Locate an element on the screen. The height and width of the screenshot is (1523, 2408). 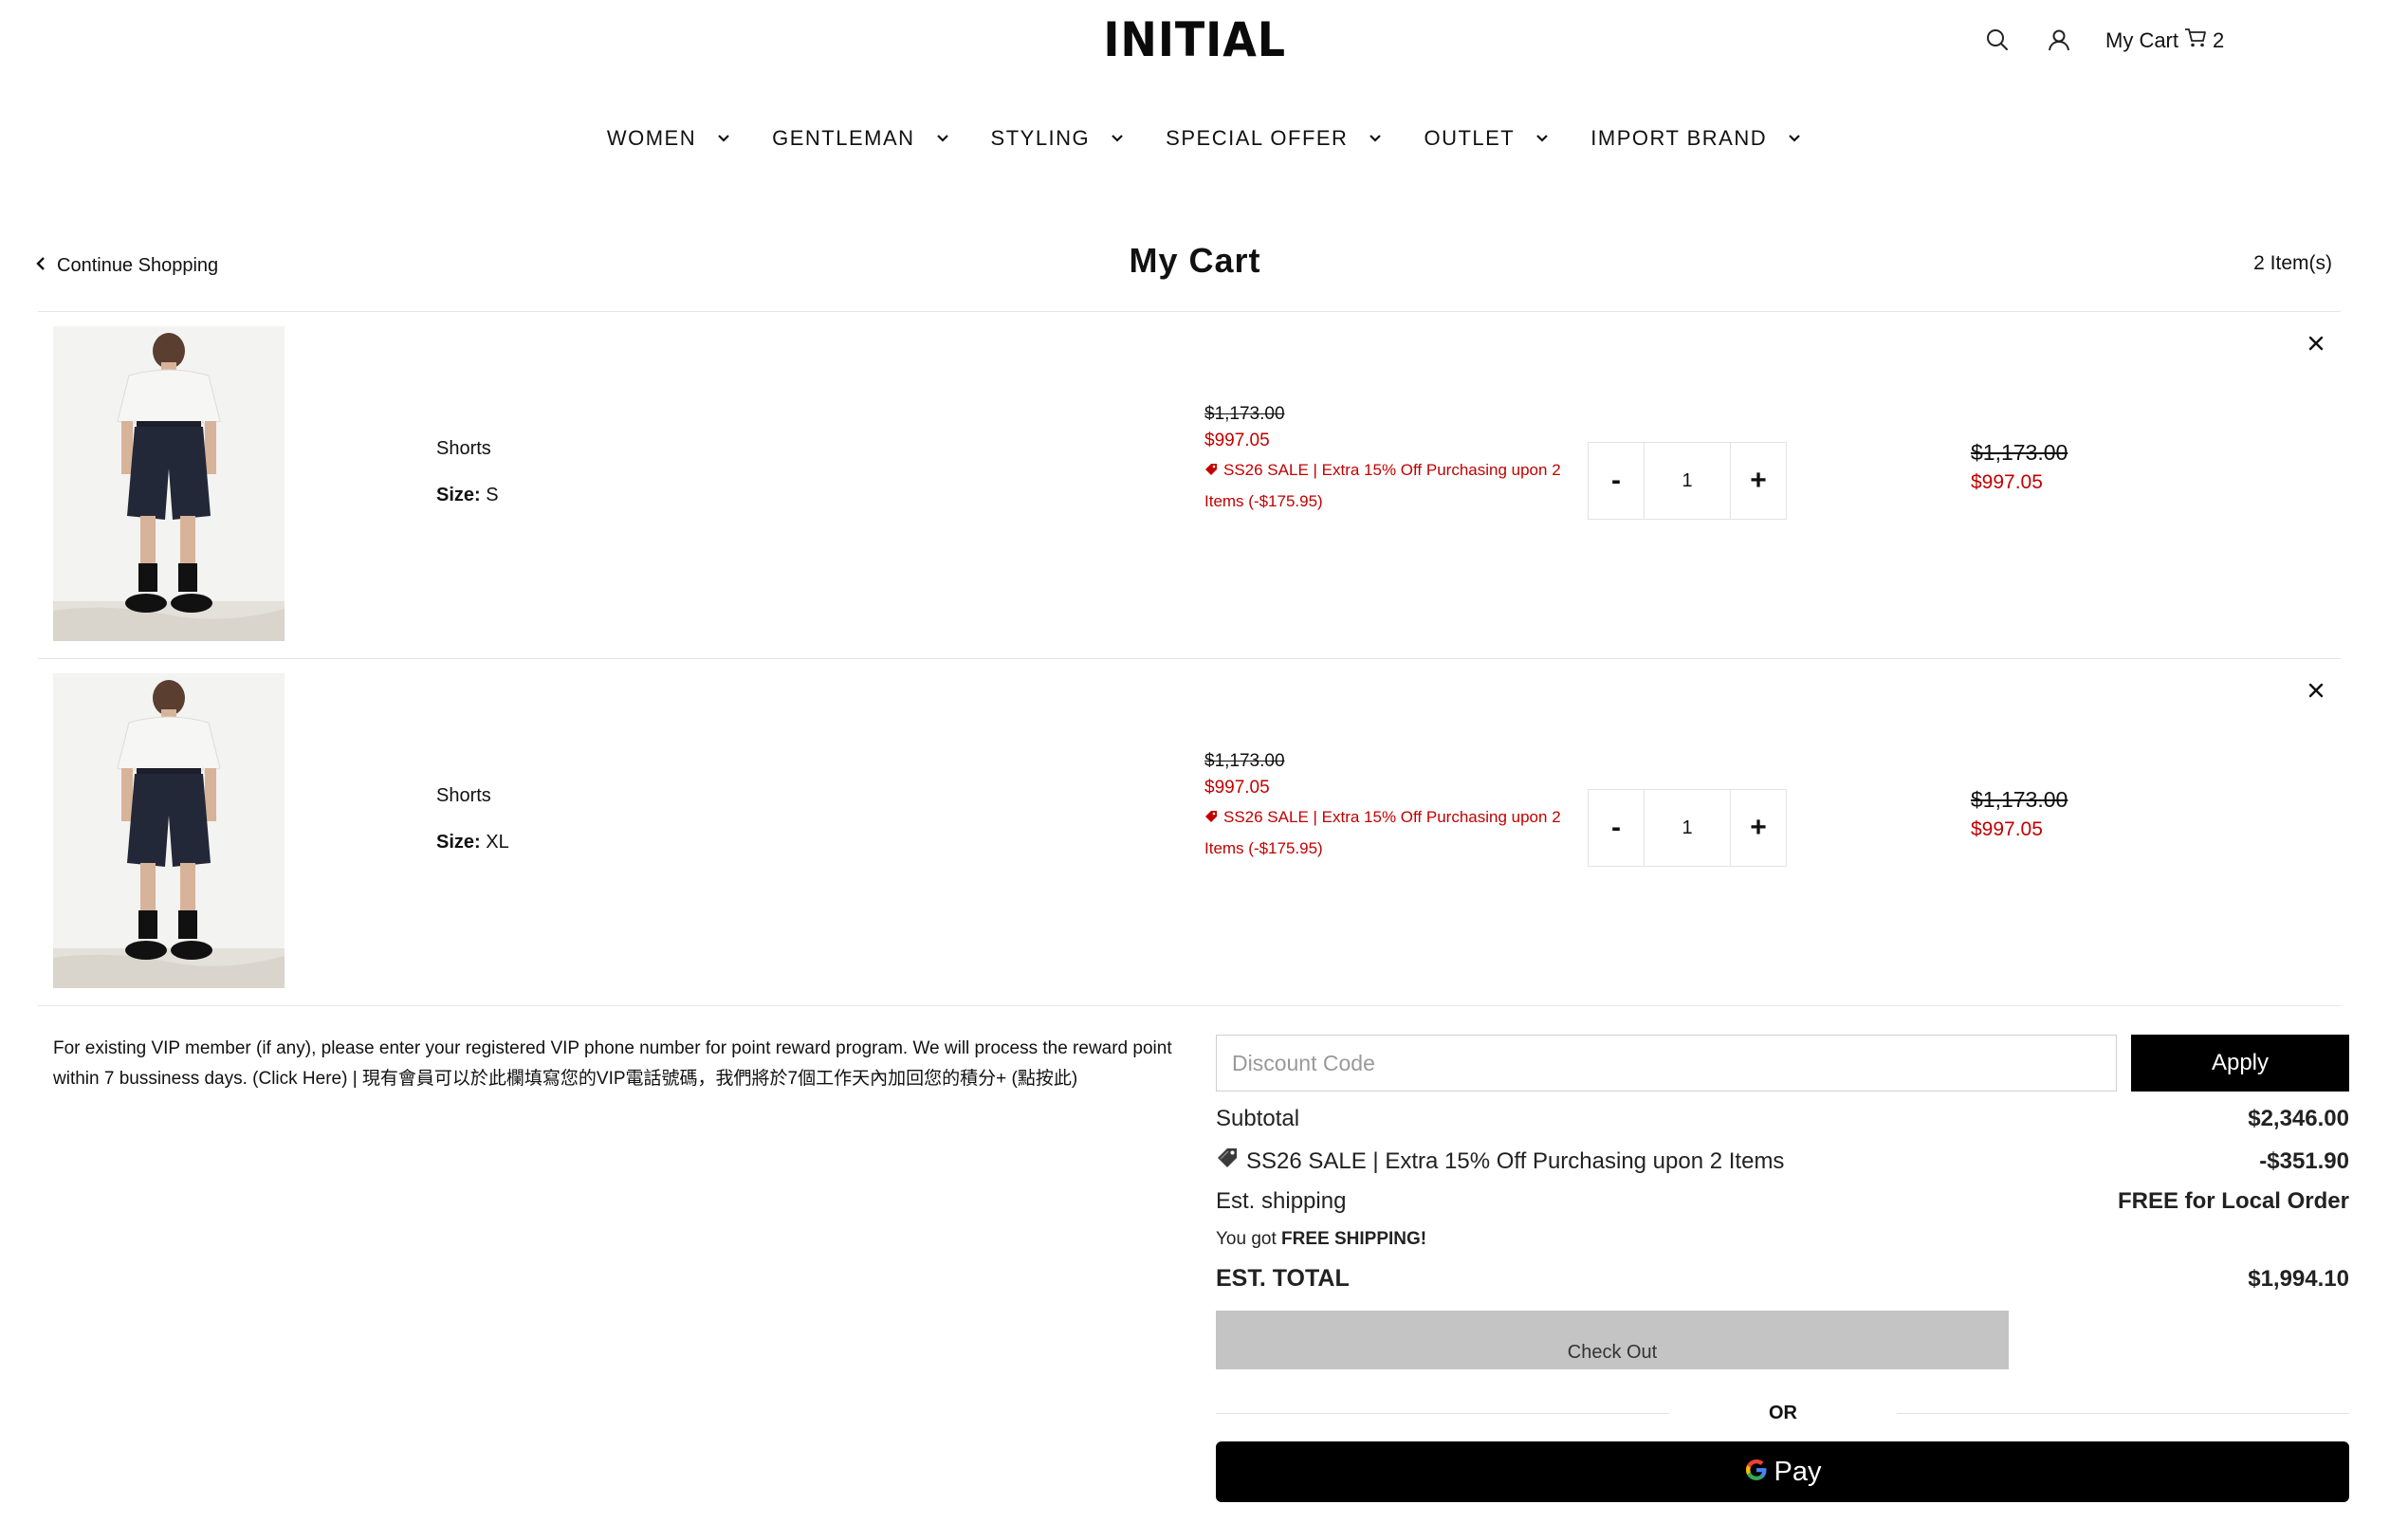
logo-text: INITIAL is located at coordinates (1195, 40).